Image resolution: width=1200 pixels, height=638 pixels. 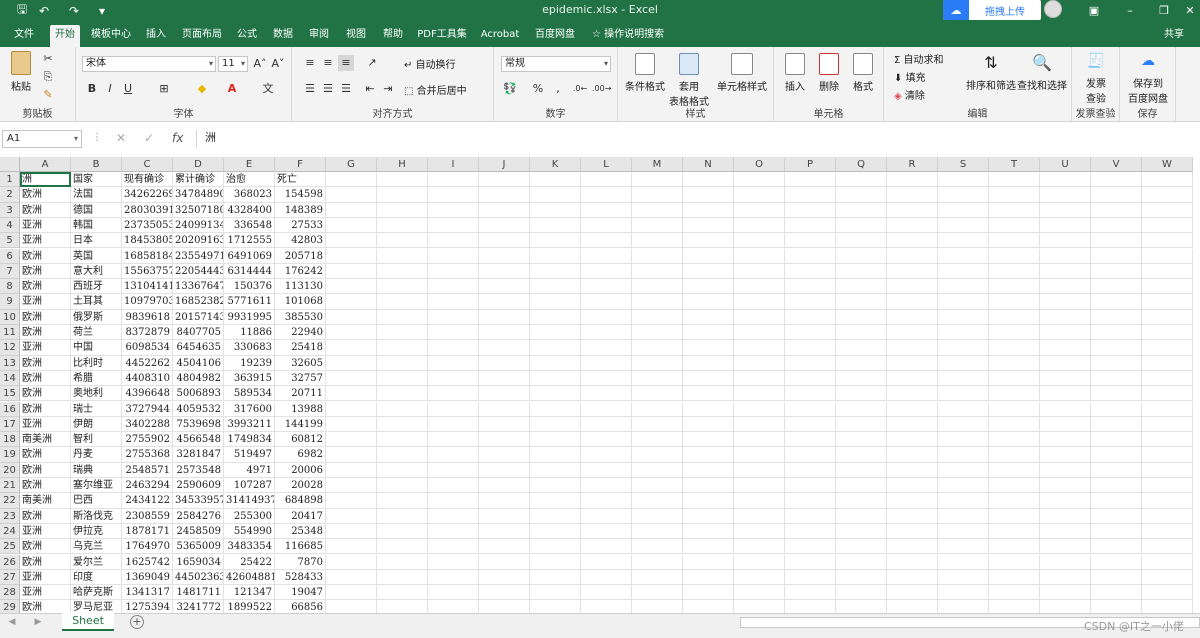 What do you see at coordinates (657, 501) in the screenshot?
I see `cell-M22` at bounding box center [657, 501].